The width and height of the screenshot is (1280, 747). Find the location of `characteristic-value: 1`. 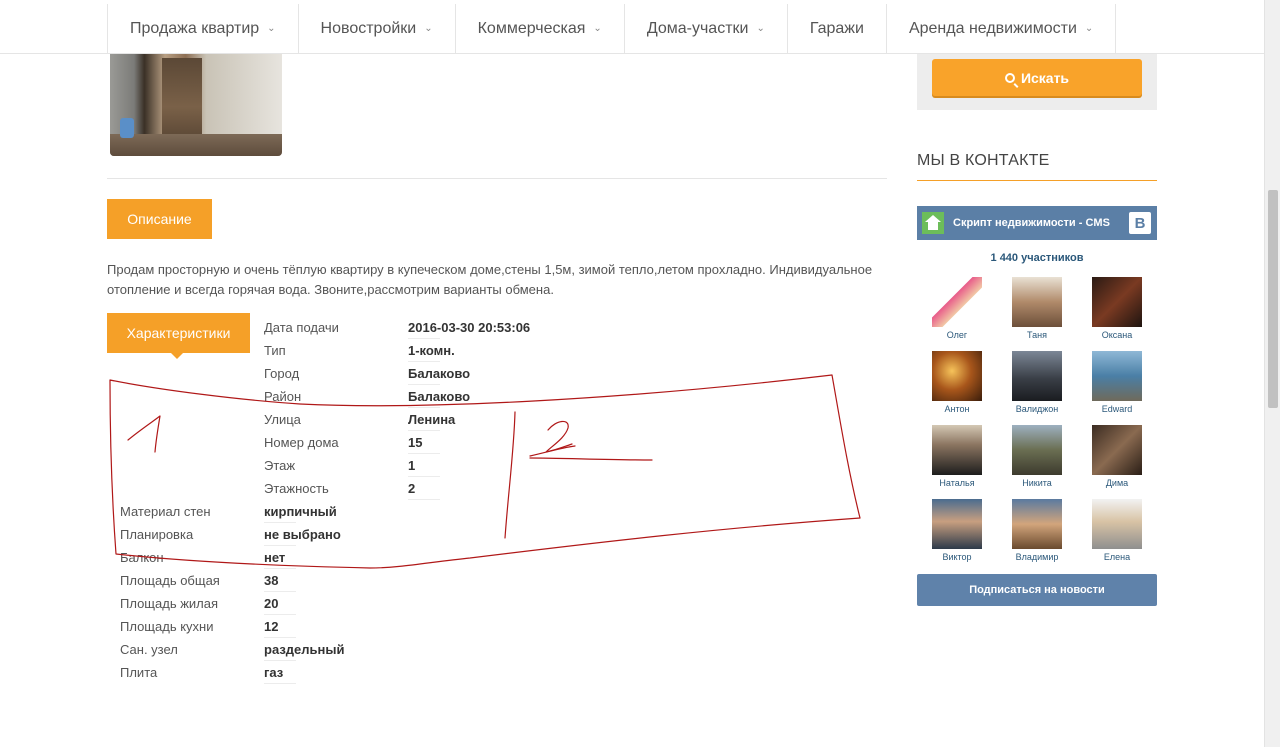

characteristic-value: 1 is located at coordinates (425, 467).